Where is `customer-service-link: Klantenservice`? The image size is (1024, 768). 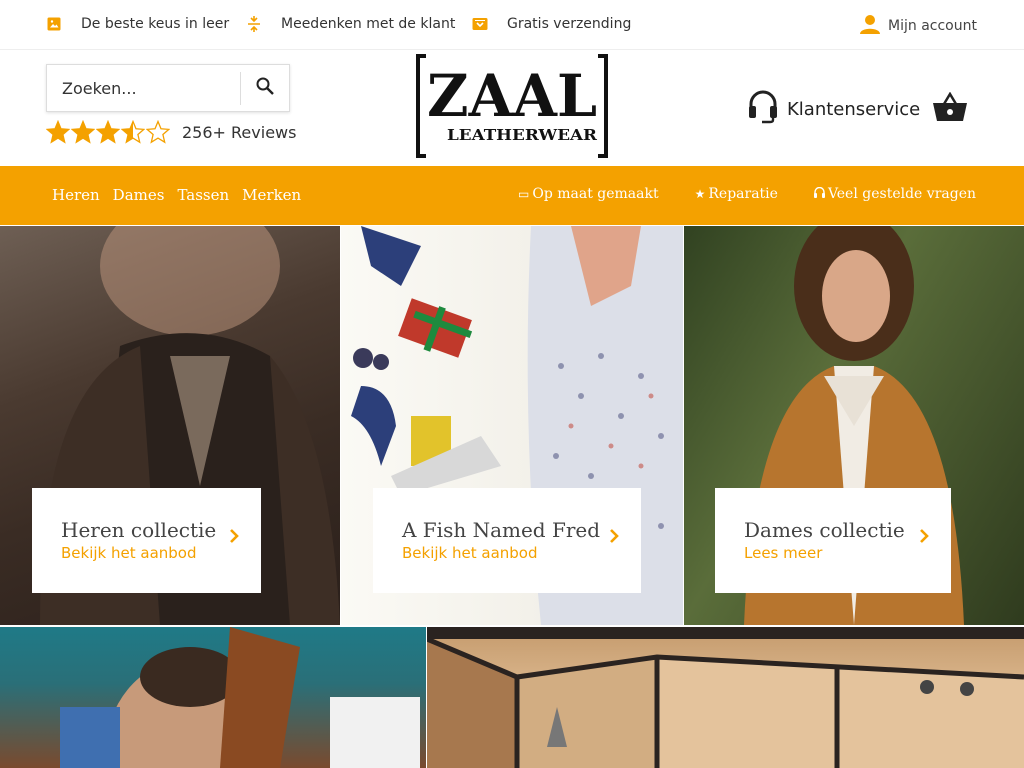
customer-service-link: Klantenservice is located at coordinates (834, 109).